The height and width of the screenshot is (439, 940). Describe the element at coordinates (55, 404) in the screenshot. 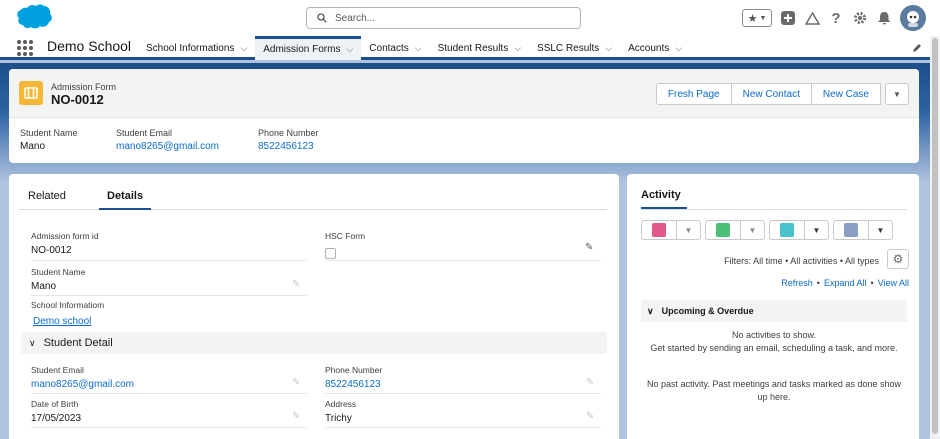

I see `field-label-date-of-birth: Date of Birth` at that location.